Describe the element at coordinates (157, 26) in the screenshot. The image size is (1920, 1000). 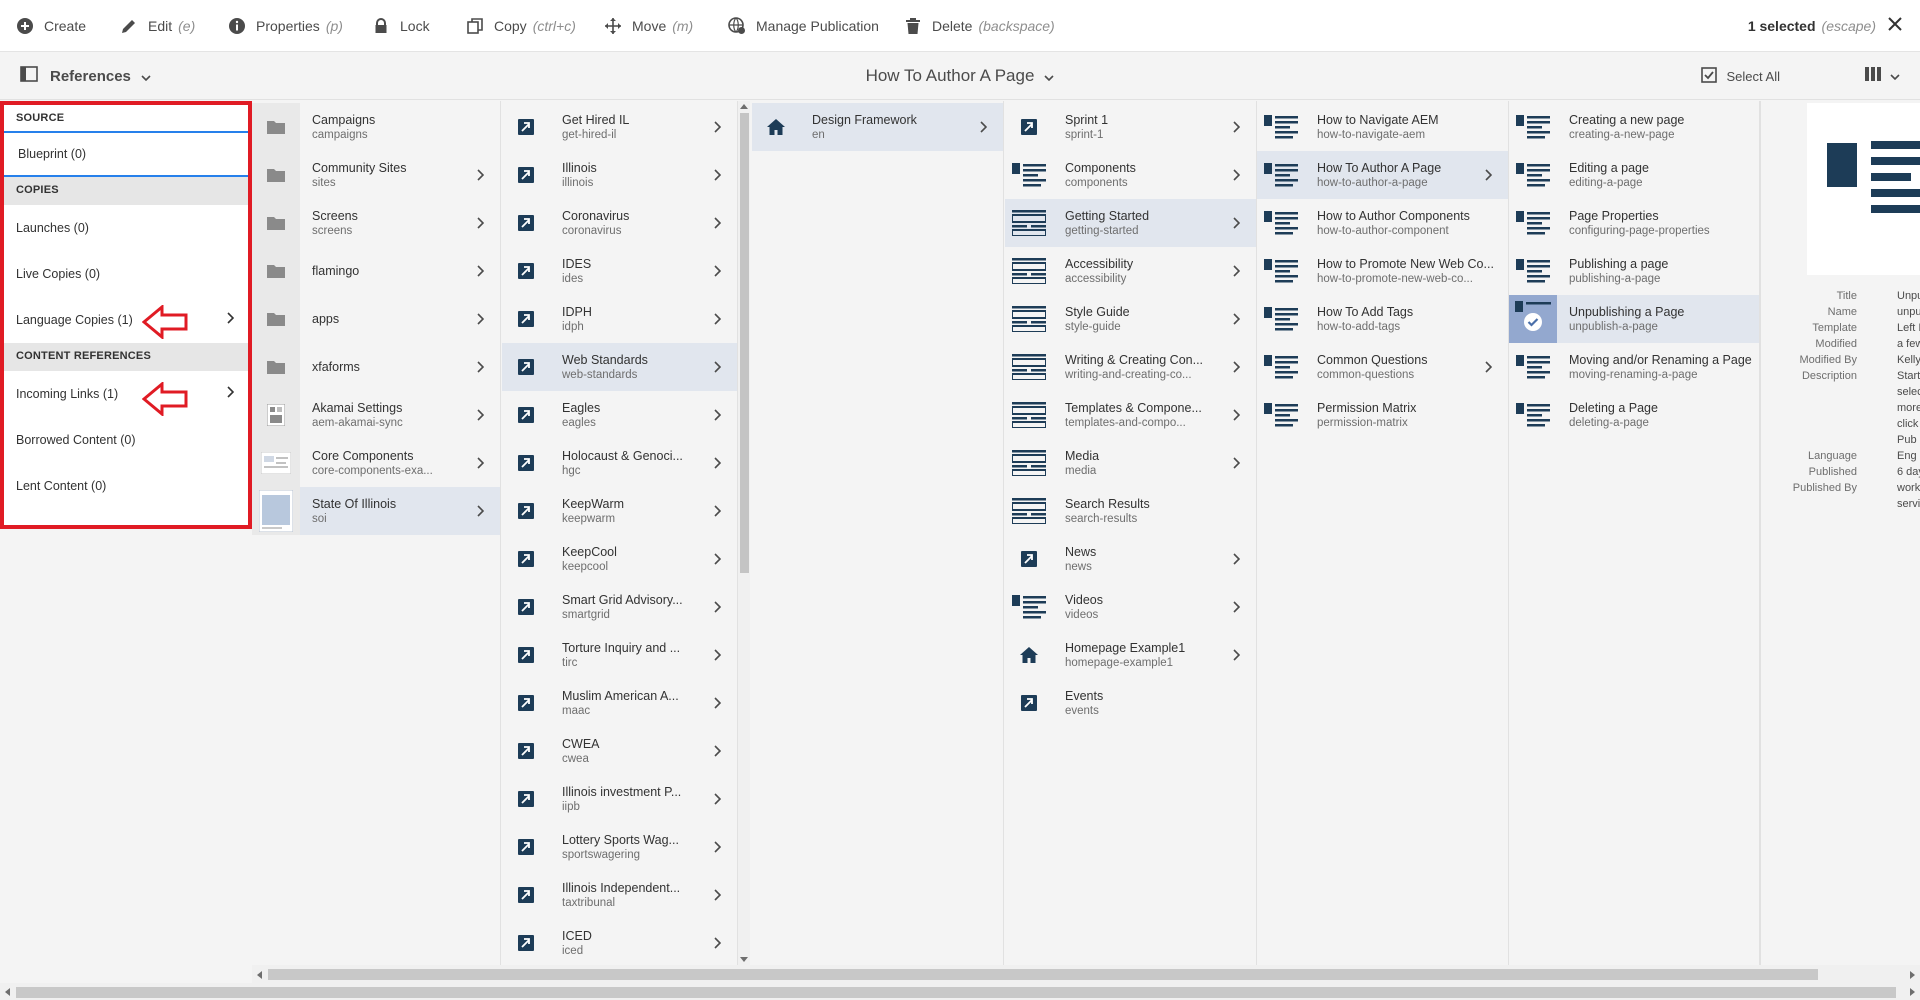
I see `edit-button: Edit (e)` at that location.